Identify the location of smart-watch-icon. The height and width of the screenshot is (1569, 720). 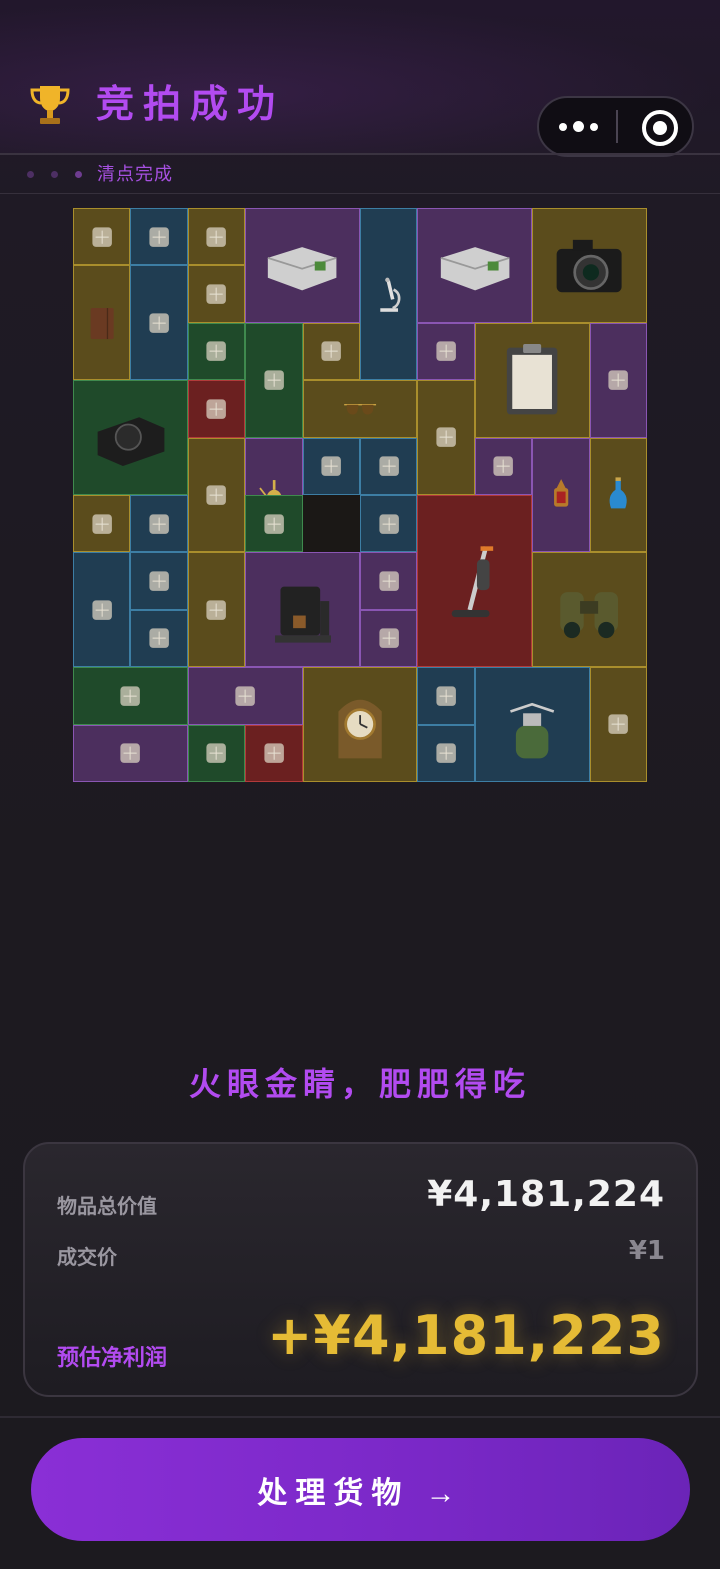
(388, 638).